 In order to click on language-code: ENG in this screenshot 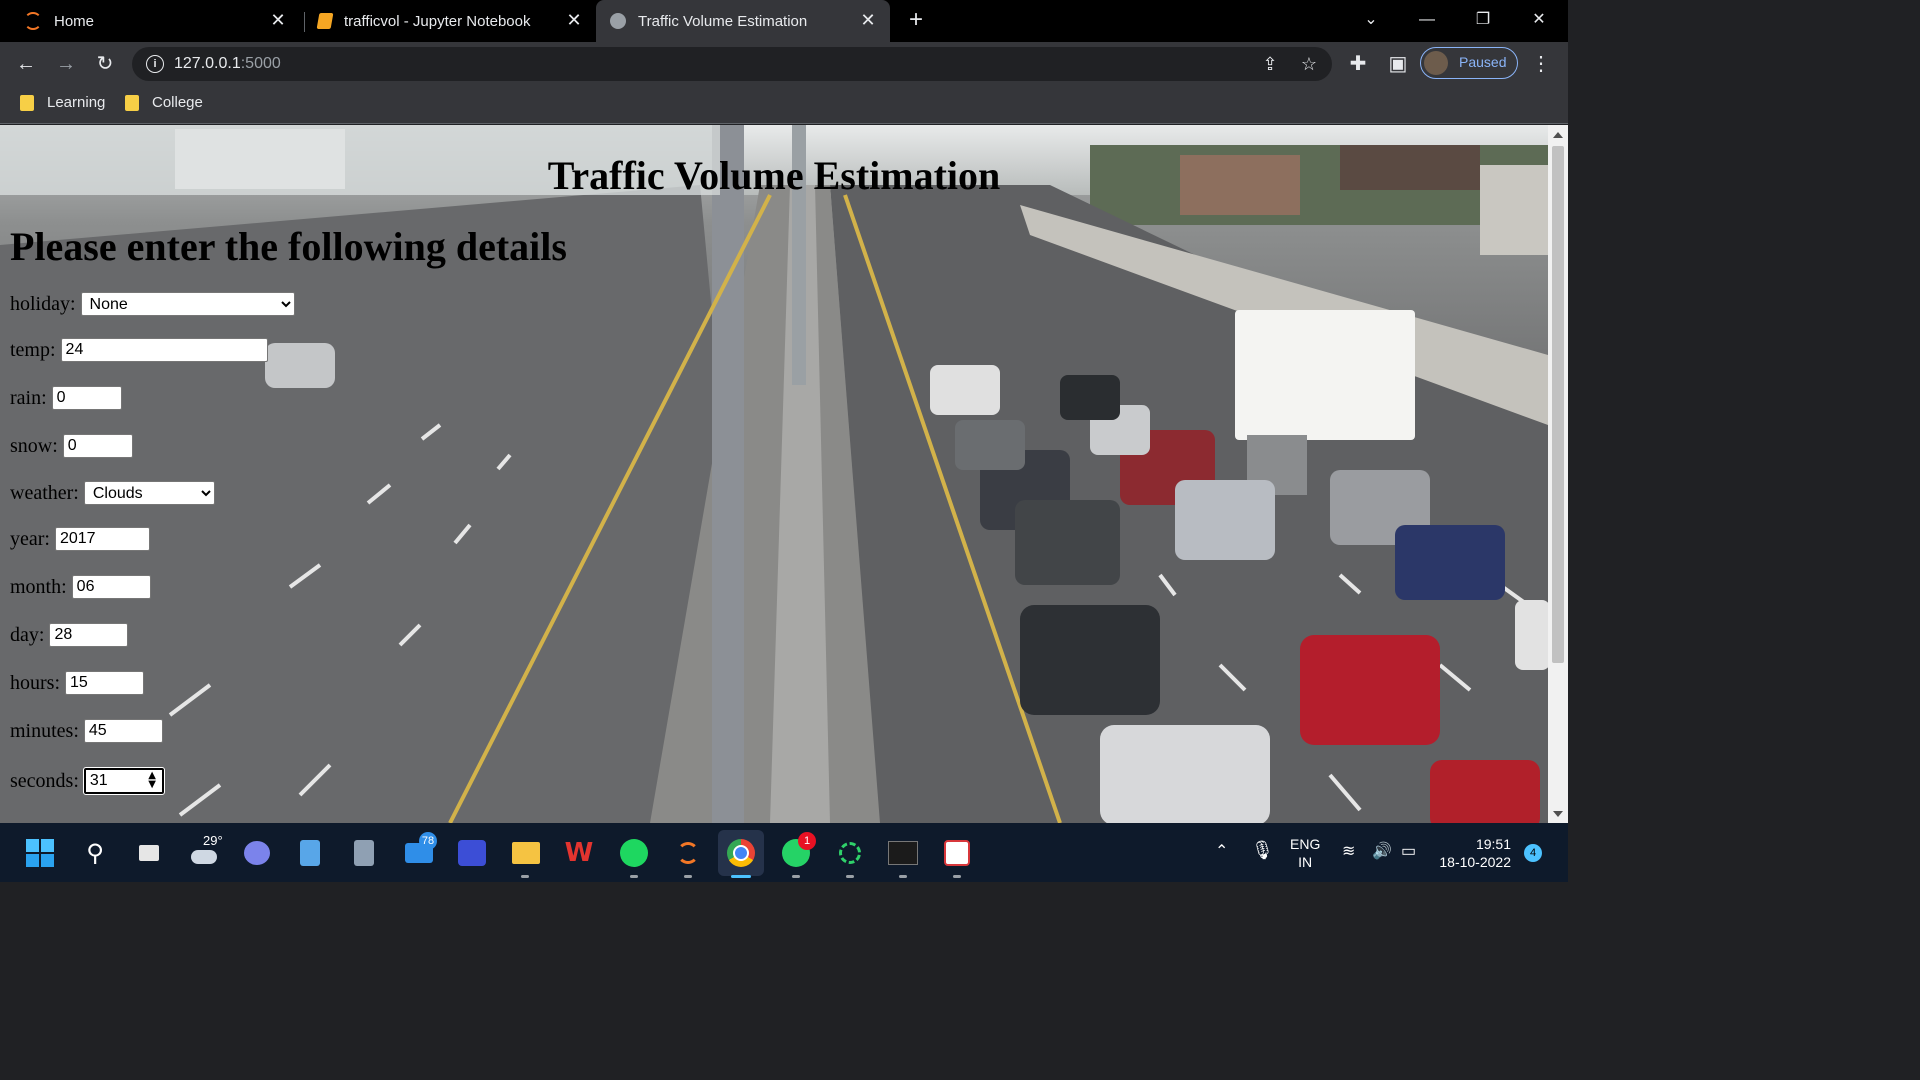, I will do `click(1305, 844)`.